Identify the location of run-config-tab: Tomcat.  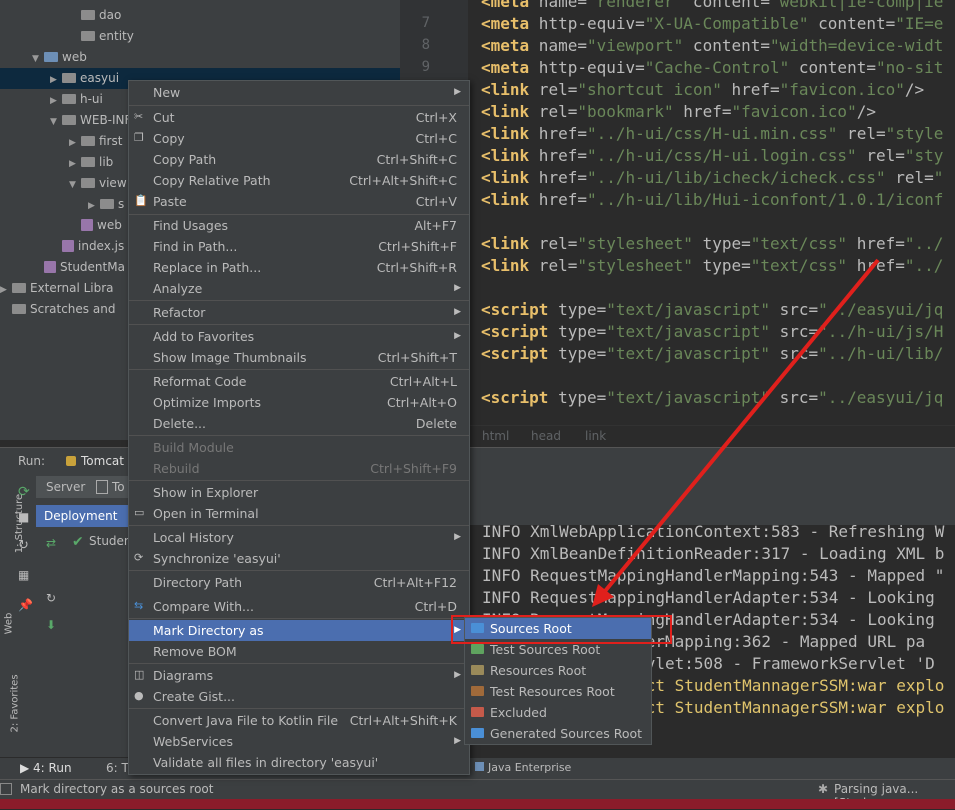
(102, 461).